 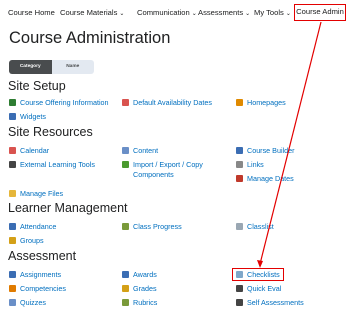 I want to click on tool-self-assessments: Self Assessments, so click(x=270, y=303).